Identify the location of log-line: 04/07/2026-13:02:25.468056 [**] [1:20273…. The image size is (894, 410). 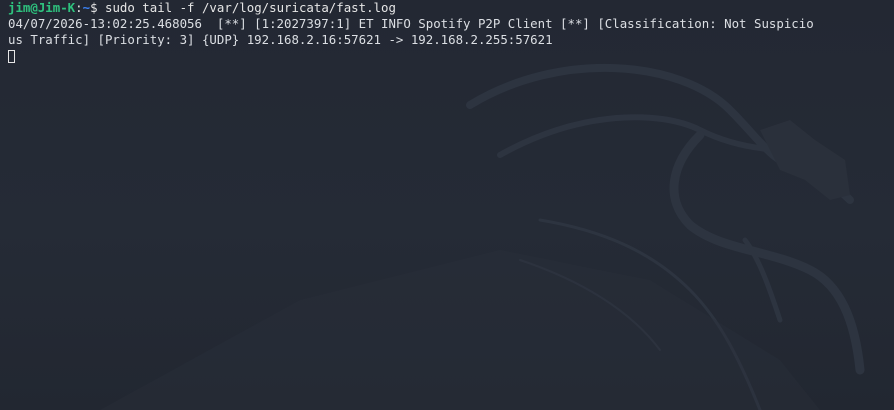
(411, 23).